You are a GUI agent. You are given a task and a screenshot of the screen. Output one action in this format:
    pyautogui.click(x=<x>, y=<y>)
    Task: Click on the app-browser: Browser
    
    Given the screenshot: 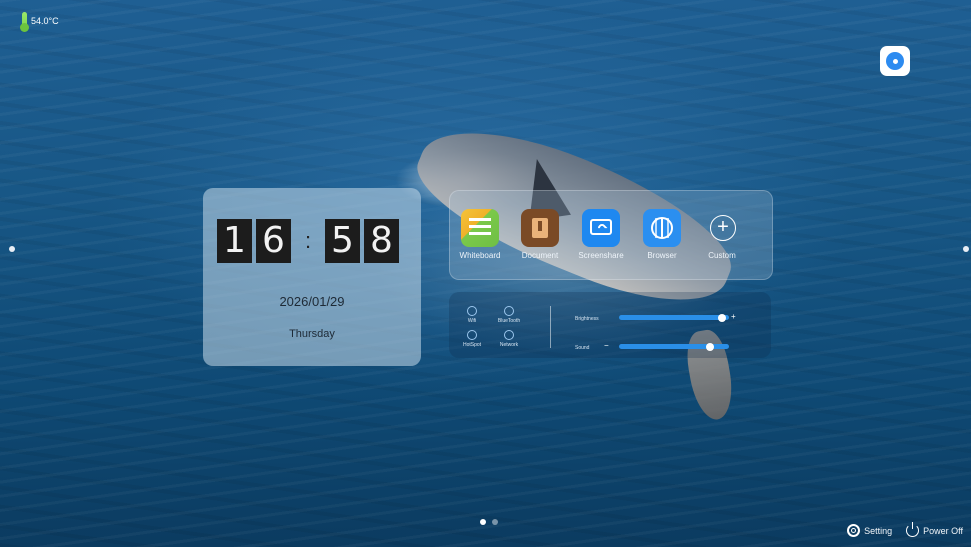 What is the action you would take?
    pyautogui.click(x=662, y=234)
    